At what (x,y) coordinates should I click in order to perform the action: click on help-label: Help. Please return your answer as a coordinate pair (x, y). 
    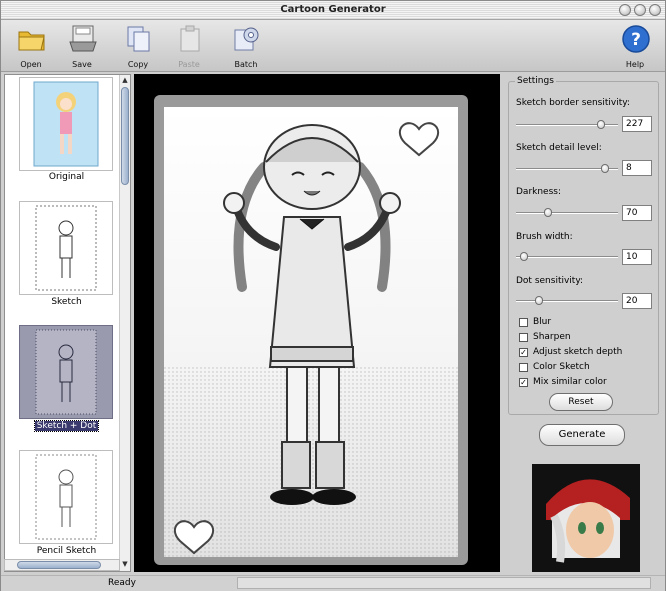
    Looking at the image, I should click on (635, 64).